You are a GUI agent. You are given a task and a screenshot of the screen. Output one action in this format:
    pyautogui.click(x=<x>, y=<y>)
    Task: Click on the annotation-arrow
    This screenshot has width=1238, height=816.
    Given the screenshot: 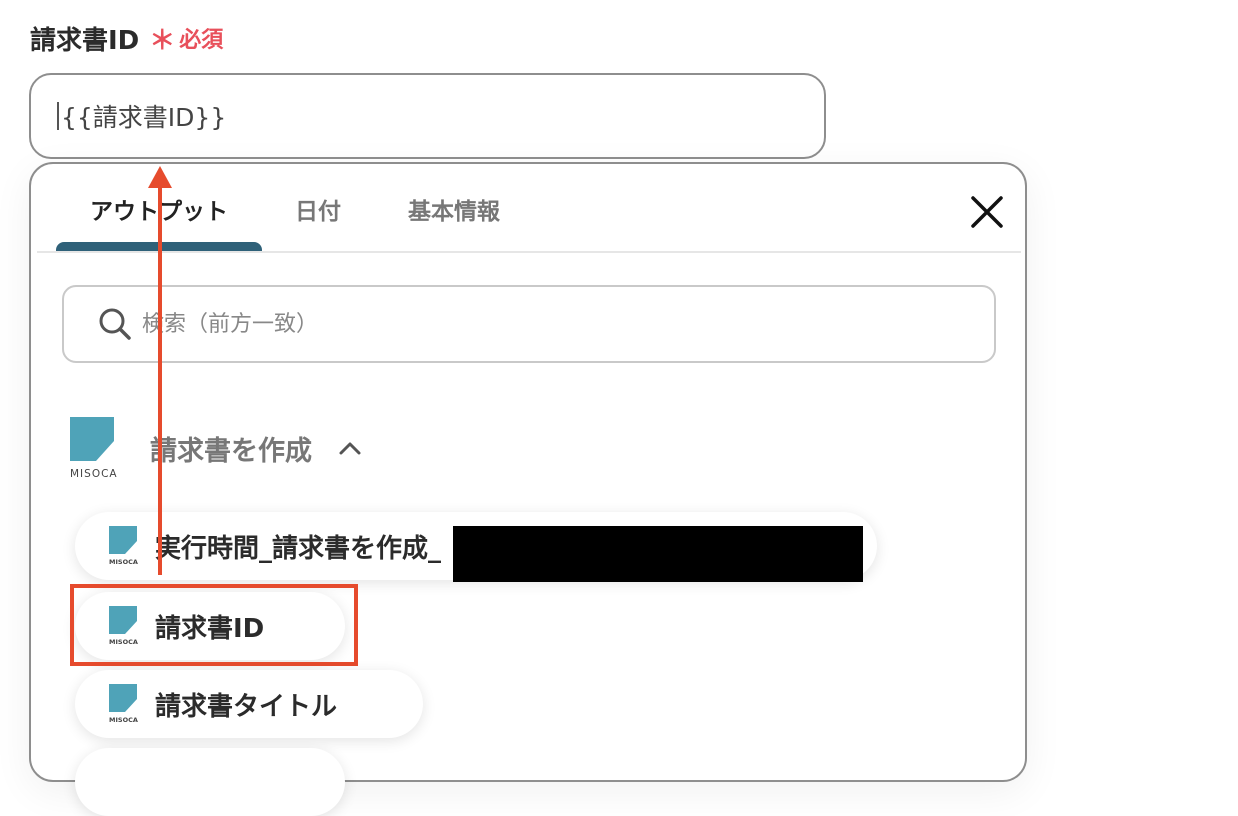 What is the action you would take?
    pyautogui.click(x=160, y=370)
    